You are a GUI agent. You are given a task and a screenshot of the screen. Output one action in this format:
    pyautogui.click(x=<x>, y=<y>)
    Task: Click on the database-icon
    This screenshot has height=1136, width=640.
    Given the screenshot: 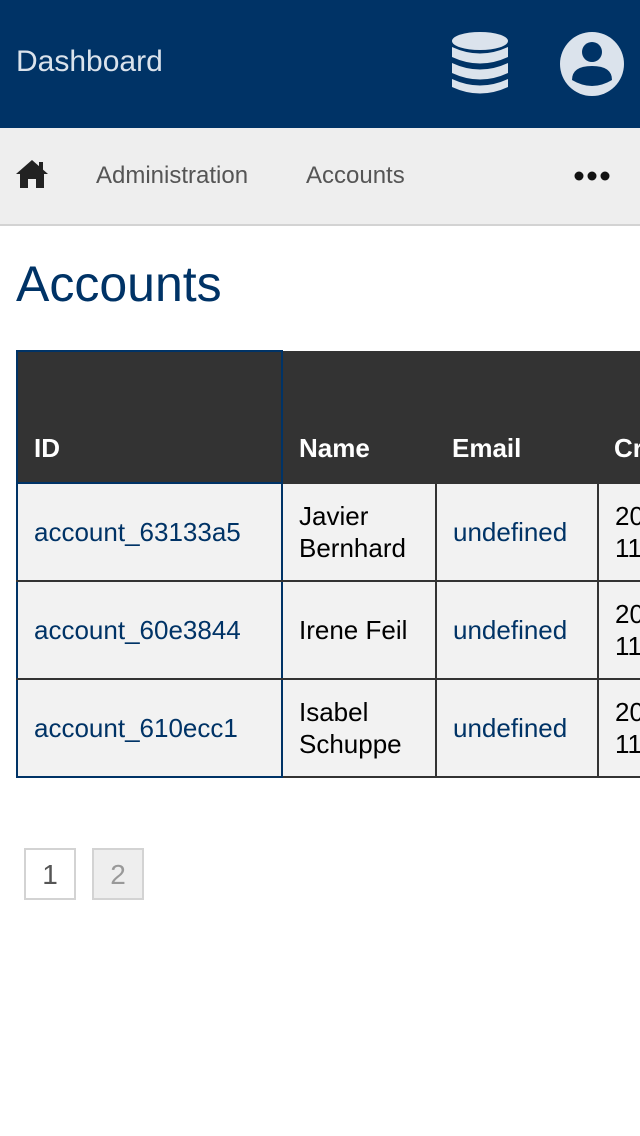 What is the action you would take?
    pyautogui.click(x=480, y=64)
    